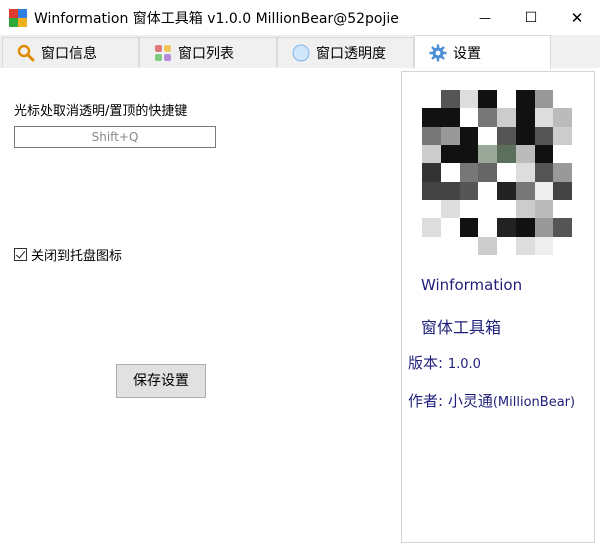 This screenshot has height=550, width=600. What do you see at coordinates (467, 53) in the screenshot?
I see `tab-label: 设置` at bounding box center [467, 53].